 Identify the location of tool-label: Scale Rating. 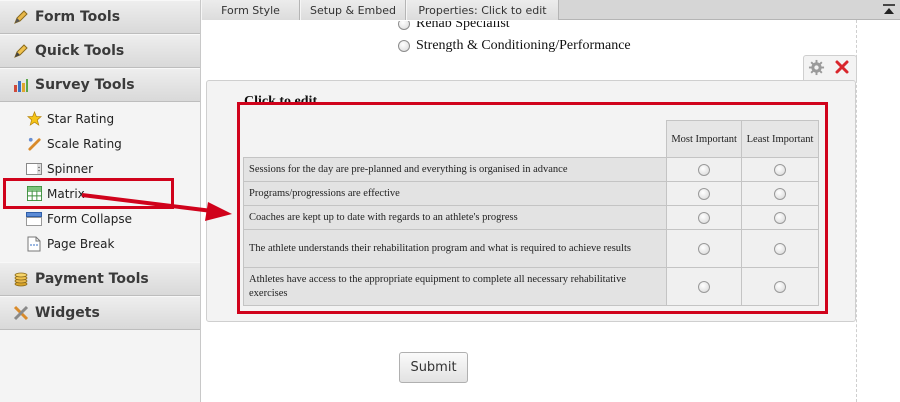
(84, 143).